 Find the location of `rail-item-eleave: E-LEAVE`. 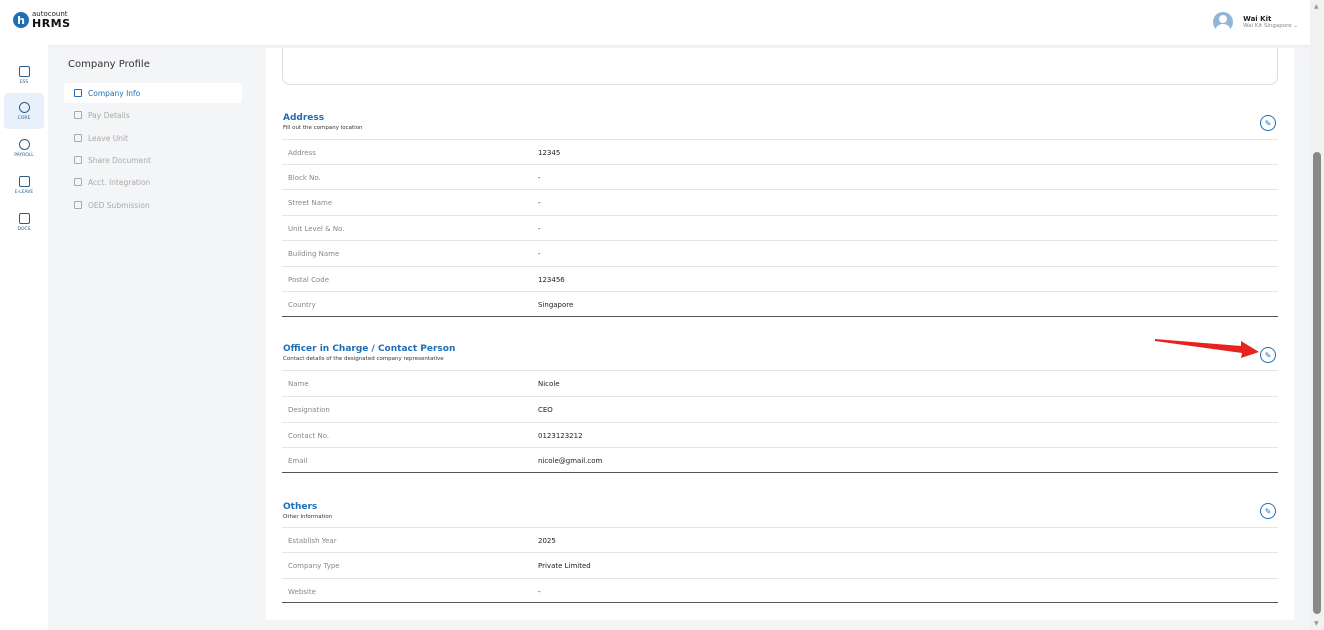

rail-item-eleave: E-LEAVE is located at coordinates (24, 185).